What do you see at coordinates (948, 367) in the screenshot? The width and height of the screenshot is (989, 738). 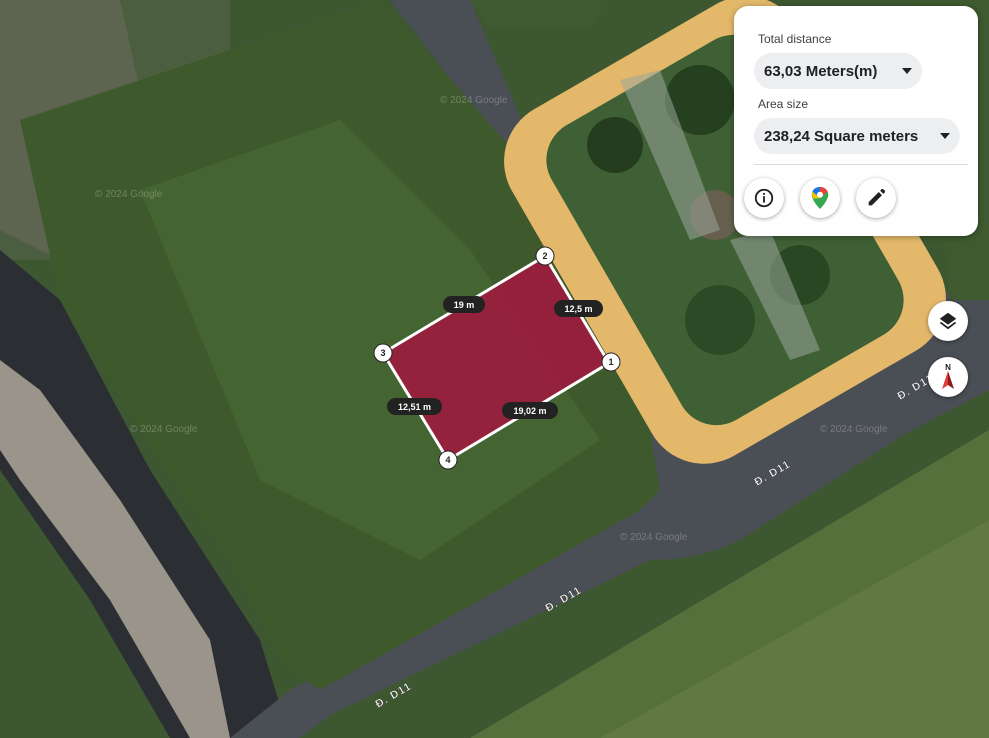 I see `svg-text: N` at bounding box center [948, 367].